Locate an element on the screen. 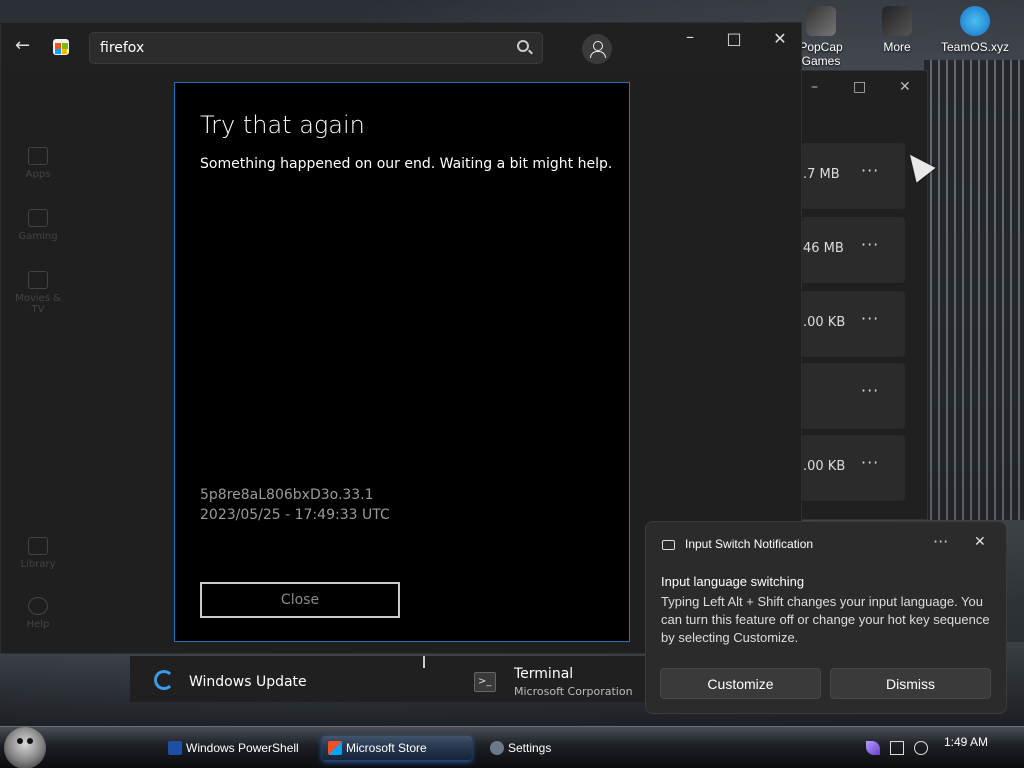  taskbar-item-powershell: Windows PowerShell is located at coordinates (231, 748).